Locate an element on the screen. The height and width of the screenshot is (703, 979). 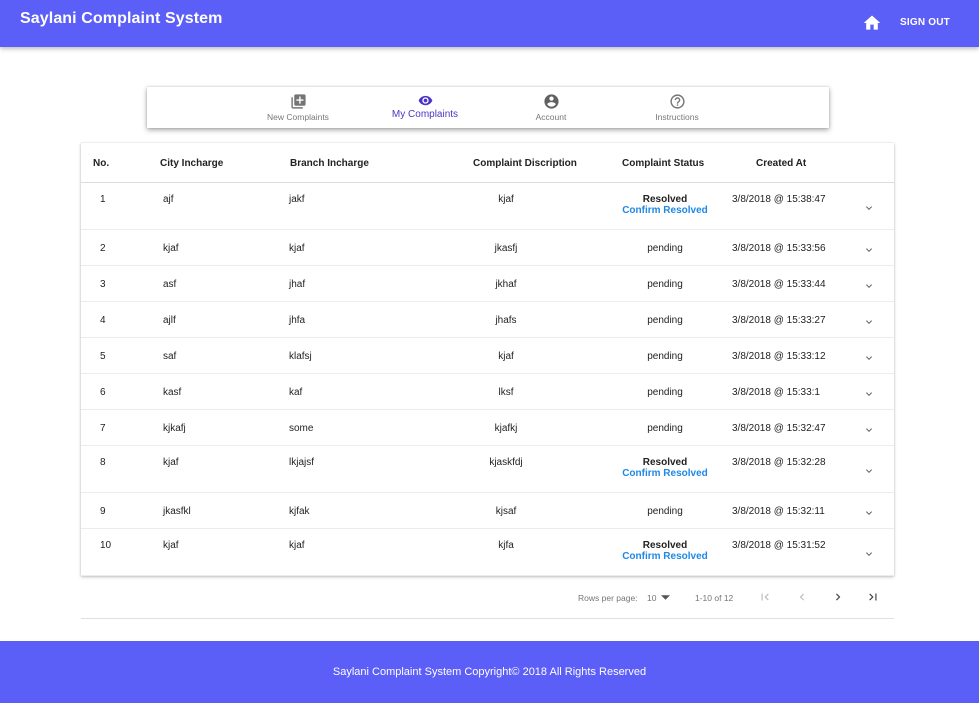
cell-city-incharge: saf is located at coordinates (170, 356).